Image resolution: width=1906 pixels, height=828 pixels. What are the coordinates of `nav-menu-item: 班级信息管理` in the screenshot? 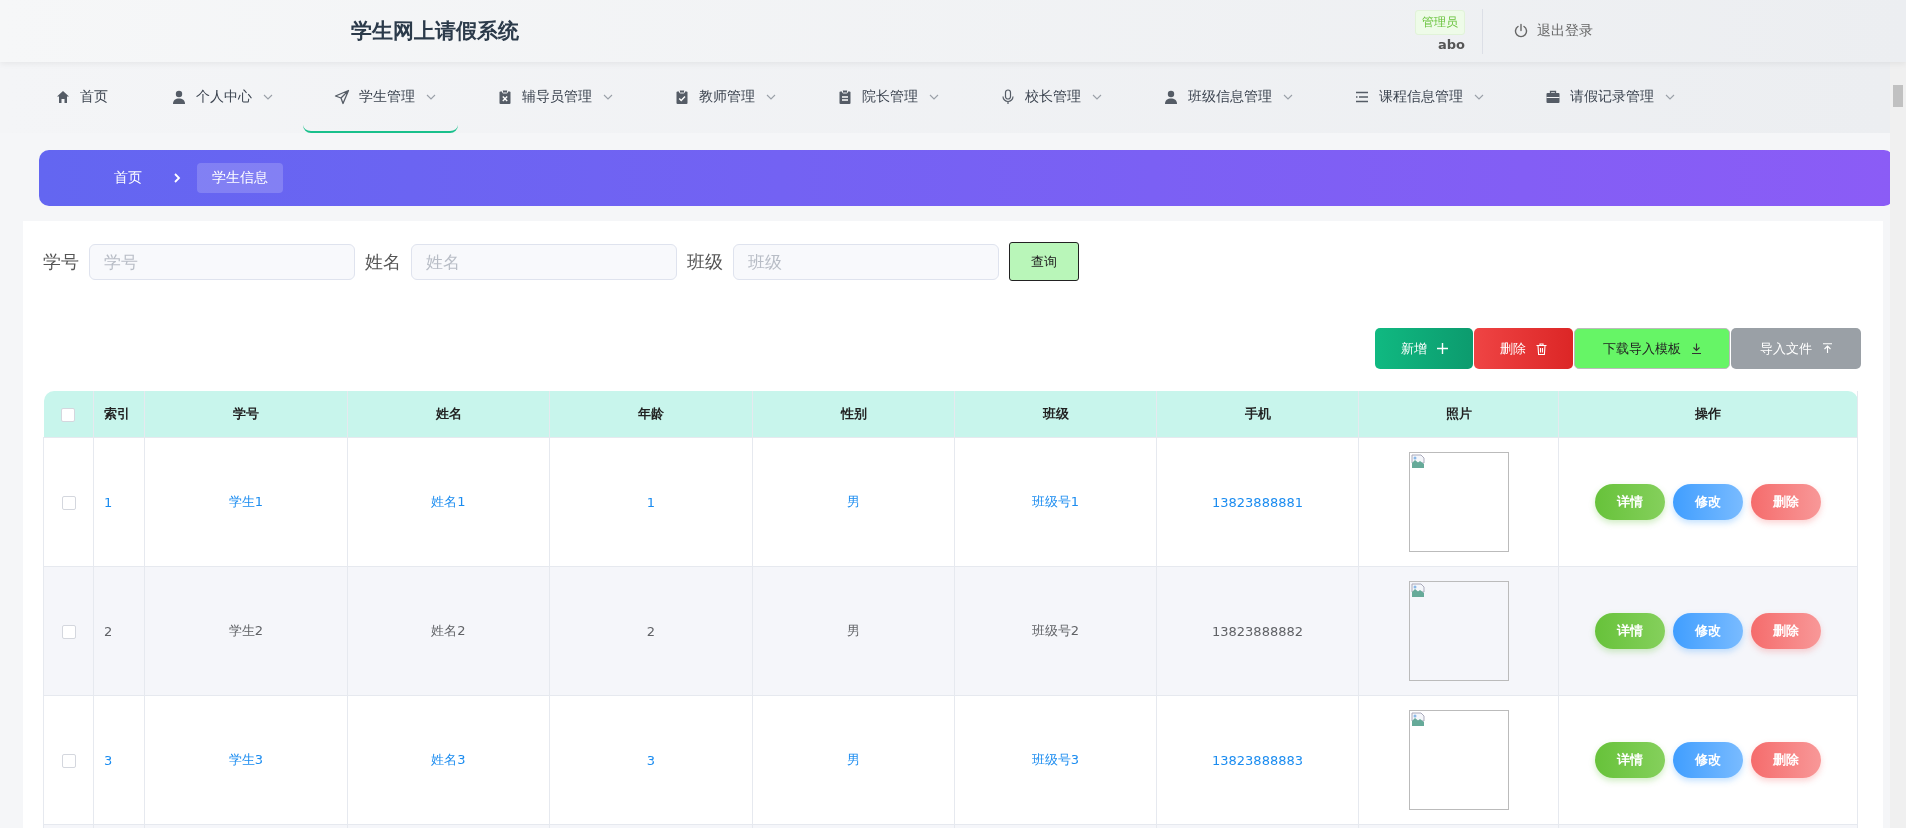 It's located at (1223, 97).